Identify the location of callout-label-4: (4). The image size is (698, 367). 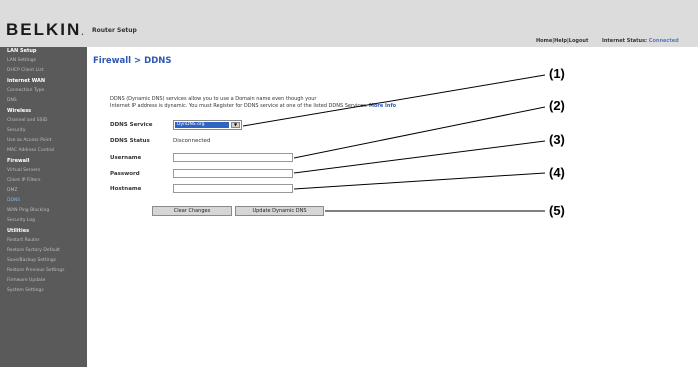
(557, 172).